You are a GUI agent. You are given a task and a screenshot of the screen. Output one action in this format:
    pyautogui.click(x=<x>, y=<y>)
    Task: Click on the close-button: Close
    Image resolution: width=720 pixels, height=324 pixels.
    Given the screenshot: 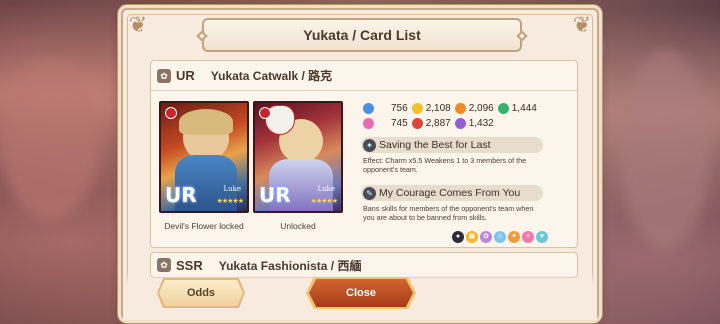 What is the action you would take?
    pyautogui.click(x=361, y=293)
    